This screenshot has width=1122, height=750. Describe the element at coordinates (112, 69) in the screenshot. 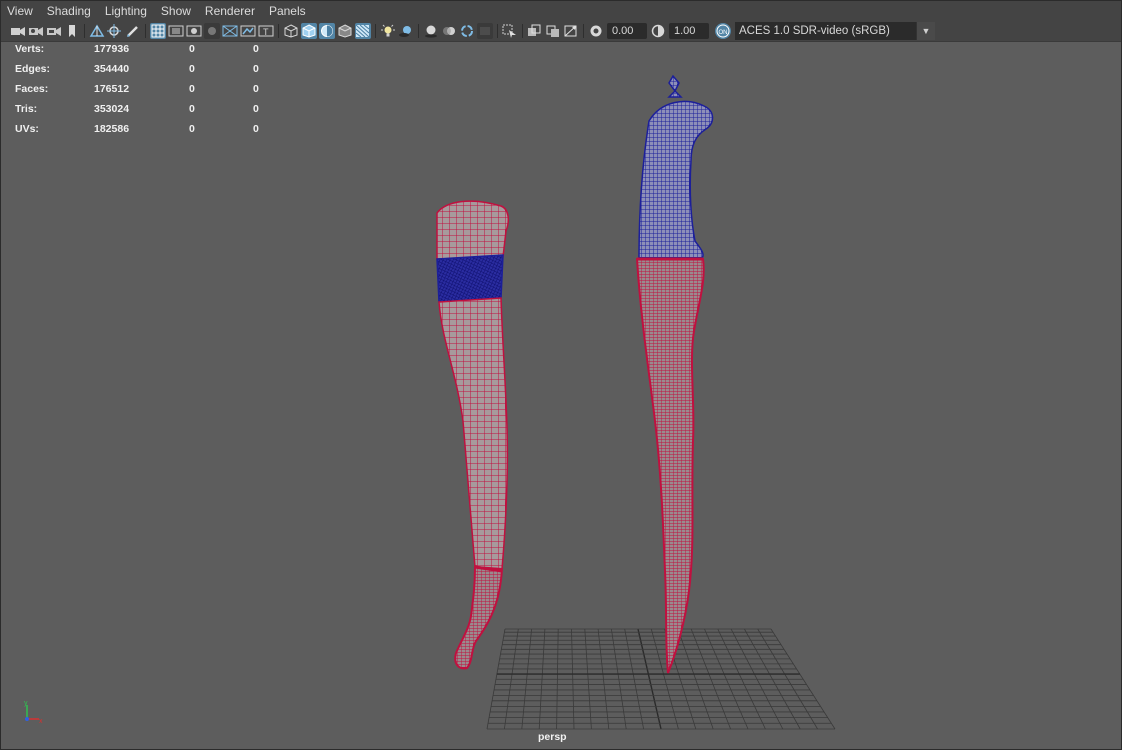

I see `hud-value-total: 354440` at that location.